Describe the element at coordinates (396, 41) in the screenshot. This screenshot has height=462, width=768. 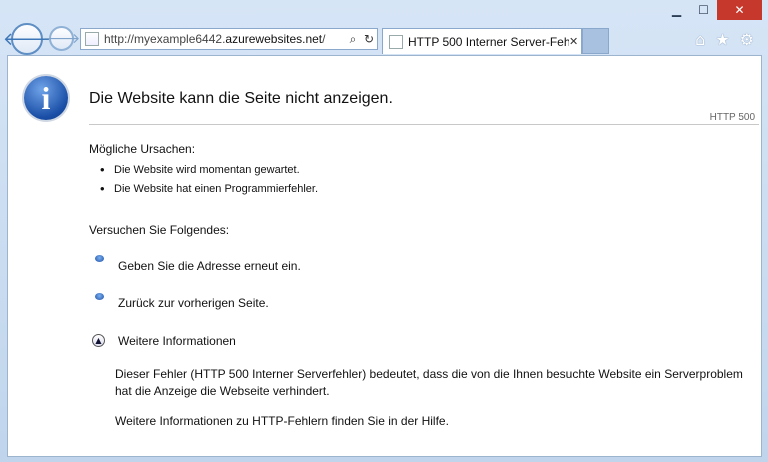
I see `tab-page-icon` at that location.